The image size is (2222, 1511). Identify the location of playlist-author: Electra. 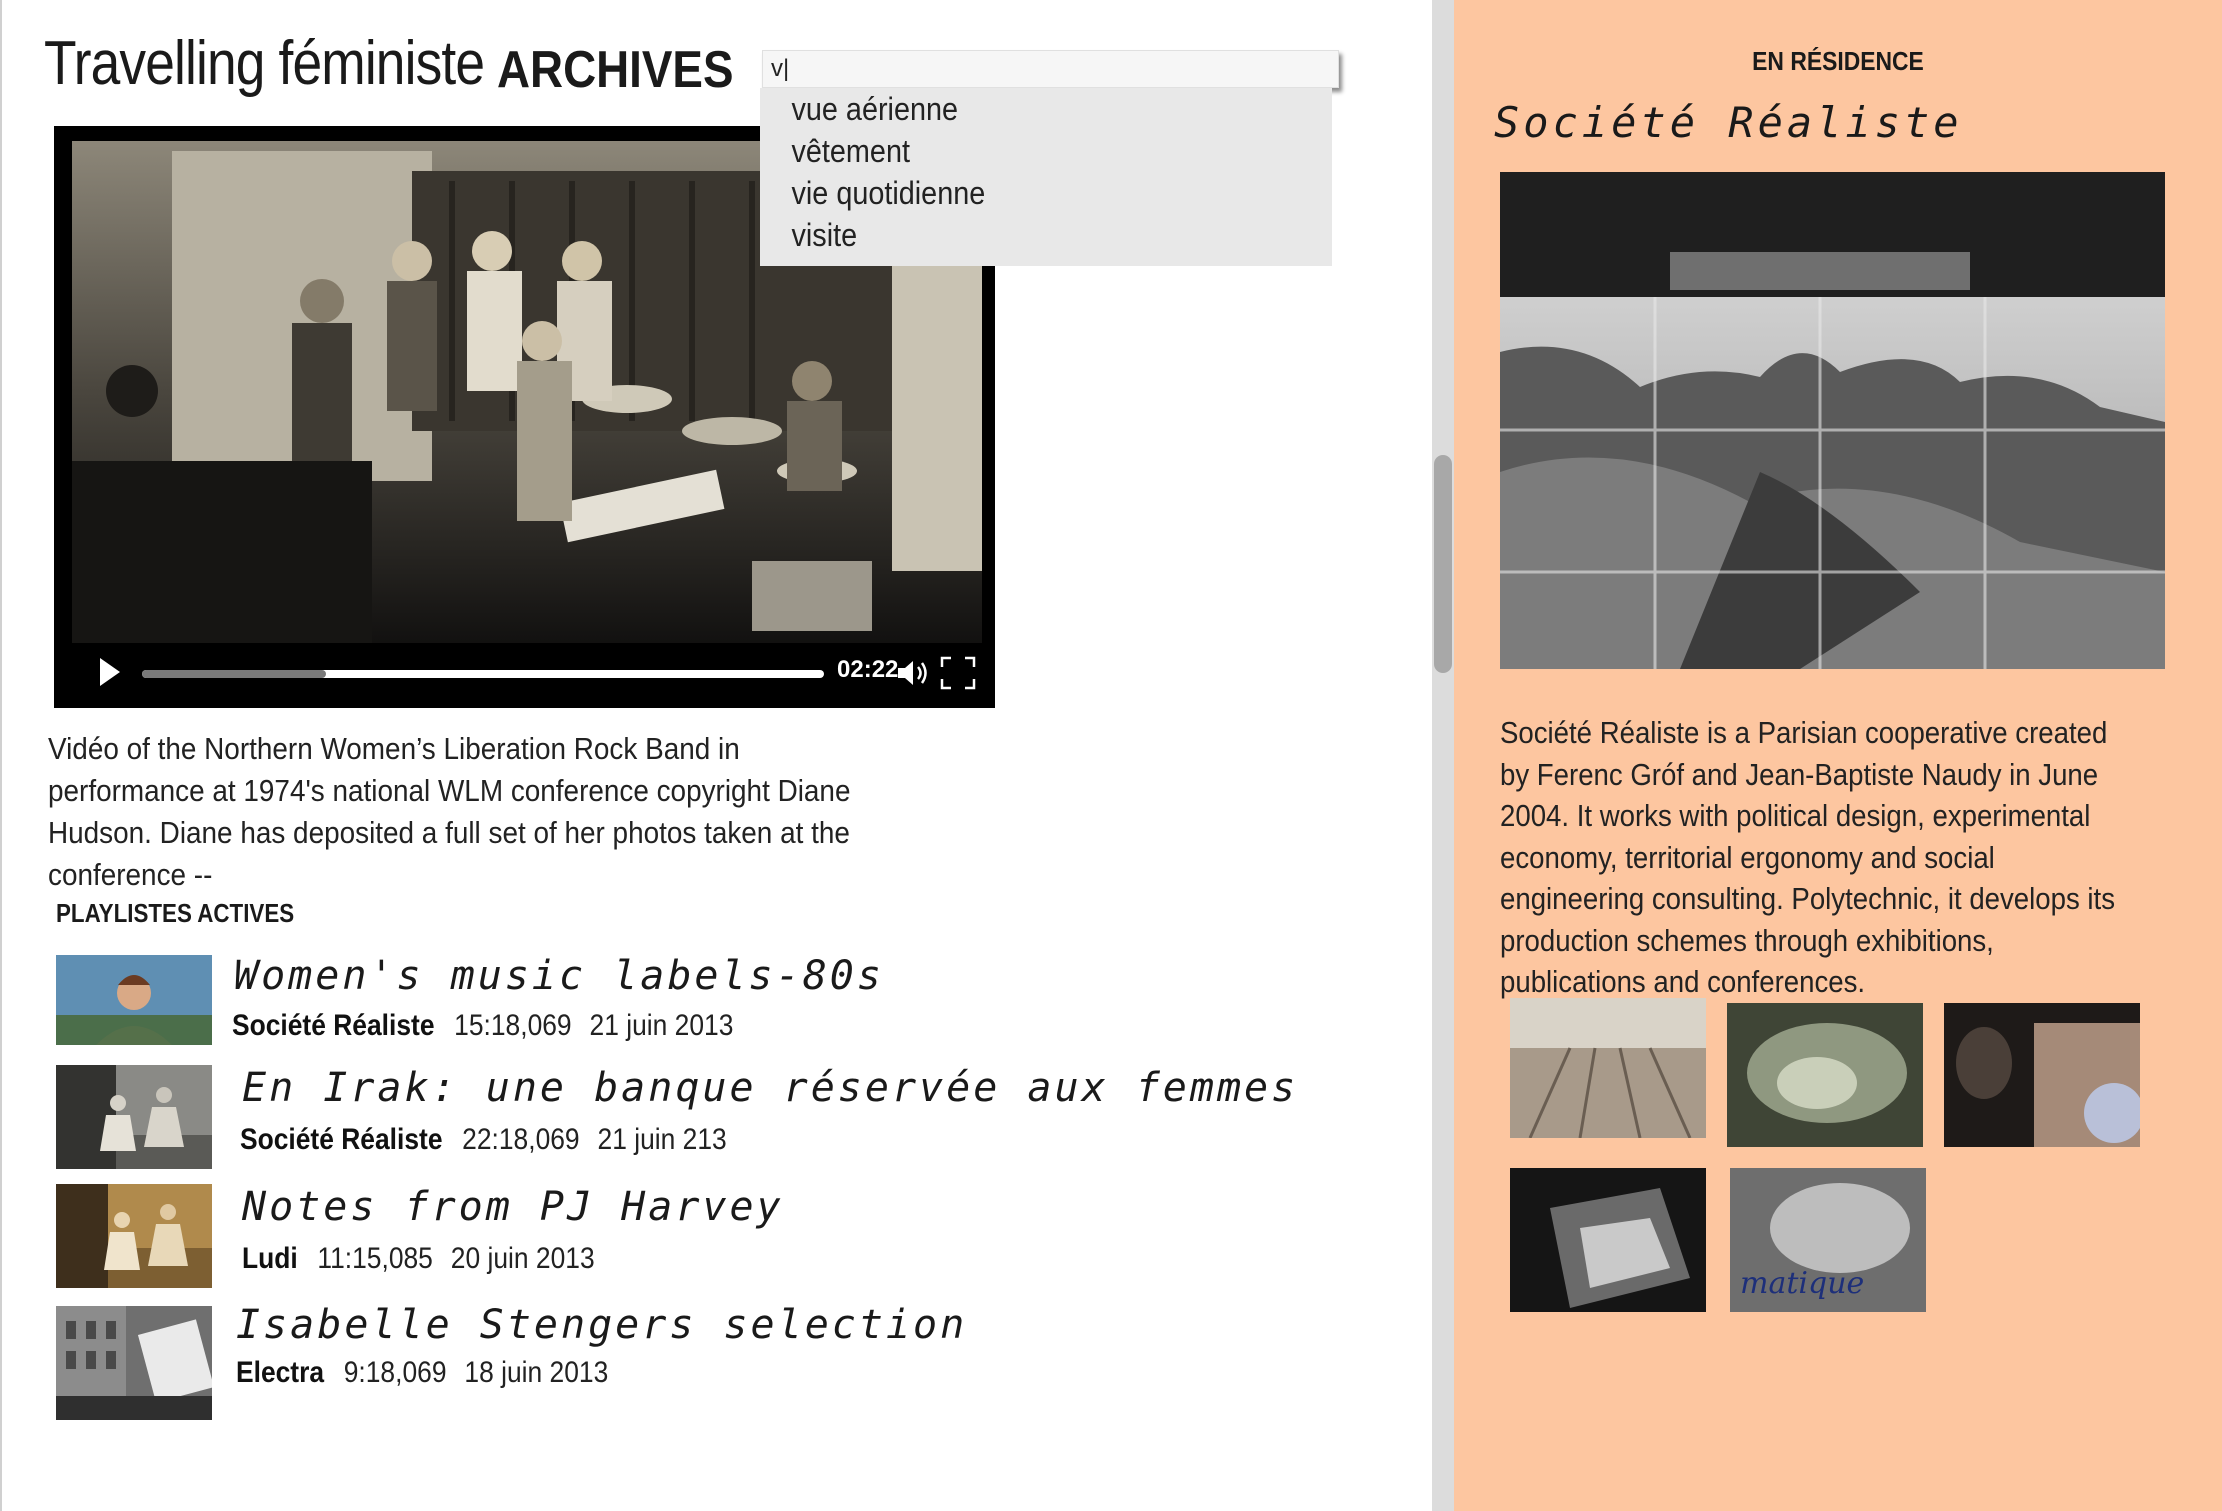
(280, 1372).